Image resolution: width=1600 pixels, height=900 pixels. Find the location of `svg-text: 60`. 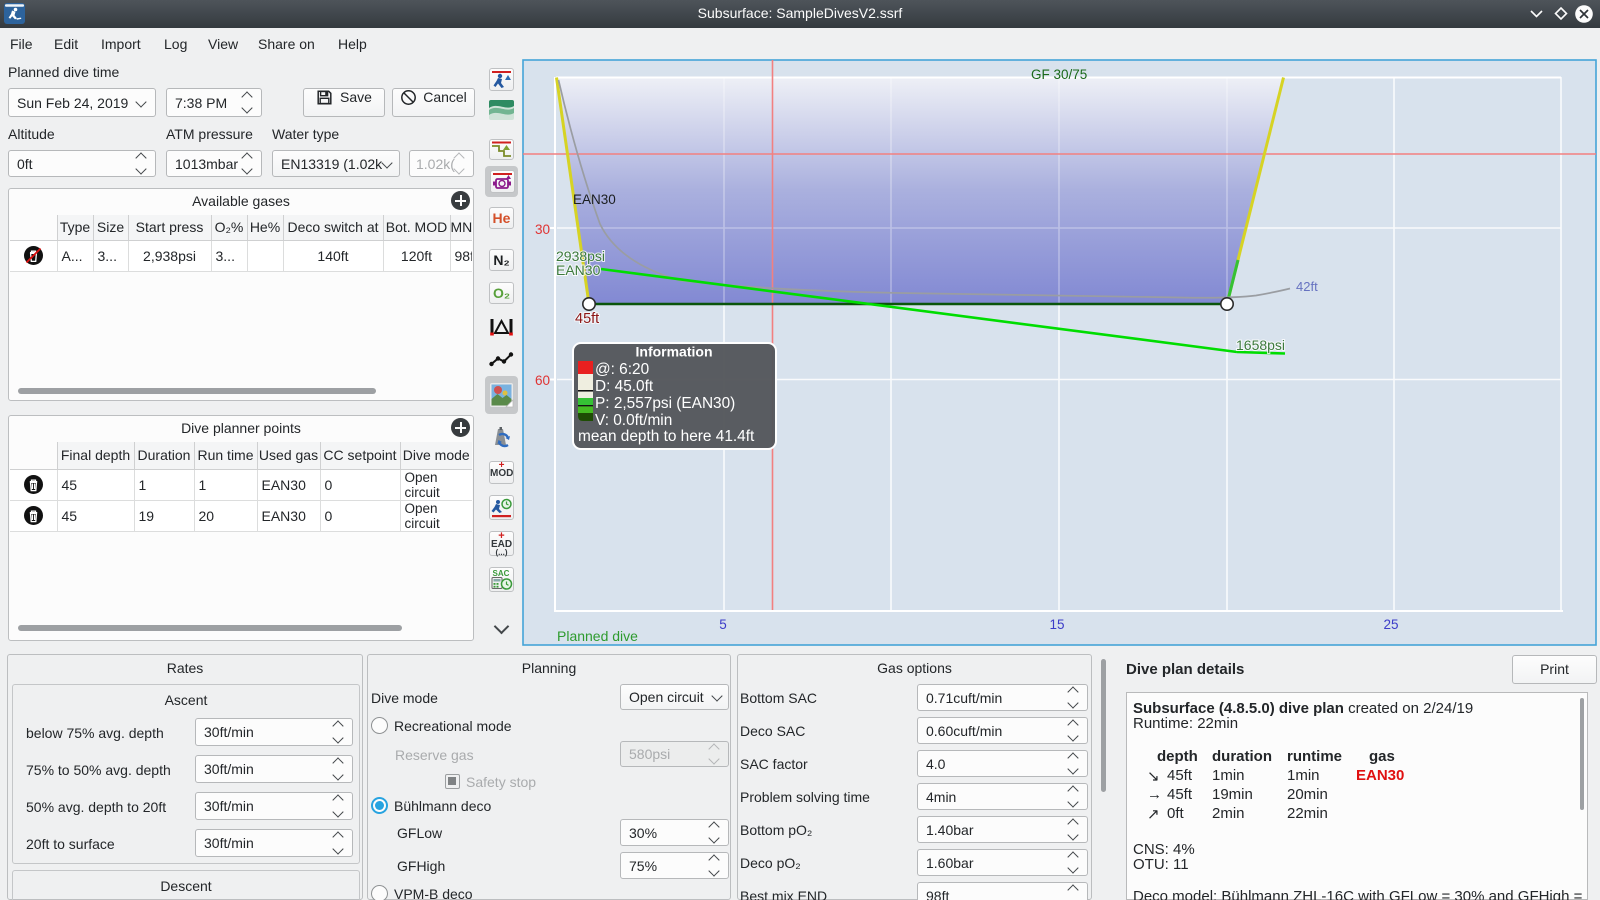

svg-text: 60 is located at coordinates (542, 380).